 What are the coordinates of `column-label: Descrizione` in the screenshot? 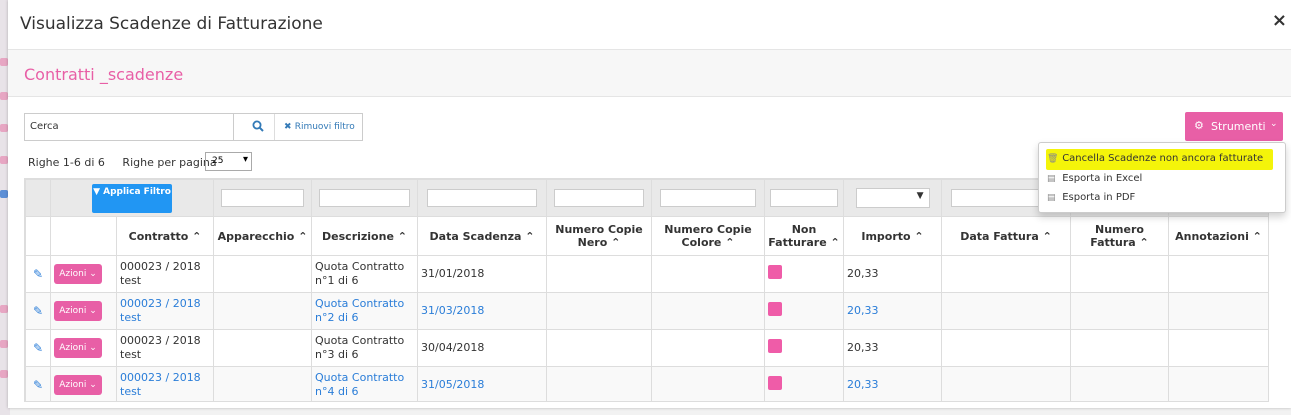 It's located at (358, 236).